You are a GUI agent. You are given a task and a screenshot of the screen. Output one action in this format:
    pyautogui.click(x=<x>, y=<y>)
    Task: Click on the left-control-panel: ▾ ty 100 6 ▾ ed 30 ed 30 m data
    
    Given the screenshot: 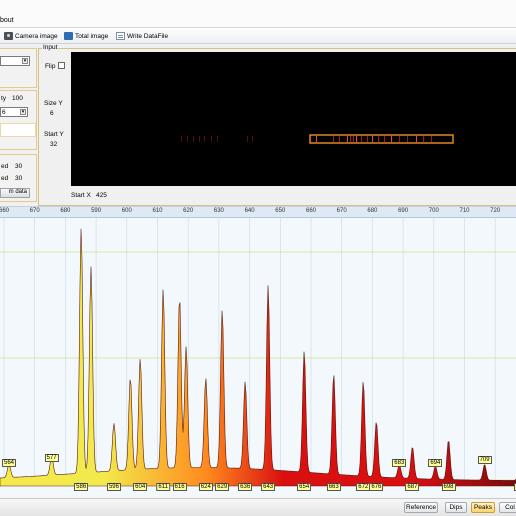 What is the action you would take?
    pyautogui.click(x=19, y=124)
    